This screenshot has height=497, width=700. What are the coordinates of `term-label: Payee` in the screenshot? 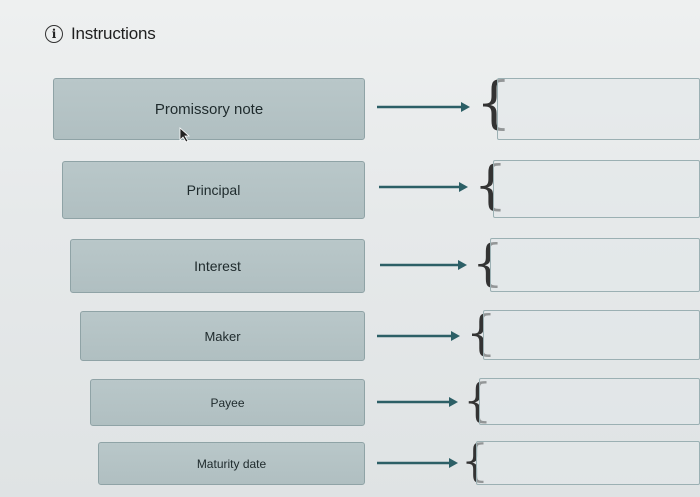 It's located at (227, 402).